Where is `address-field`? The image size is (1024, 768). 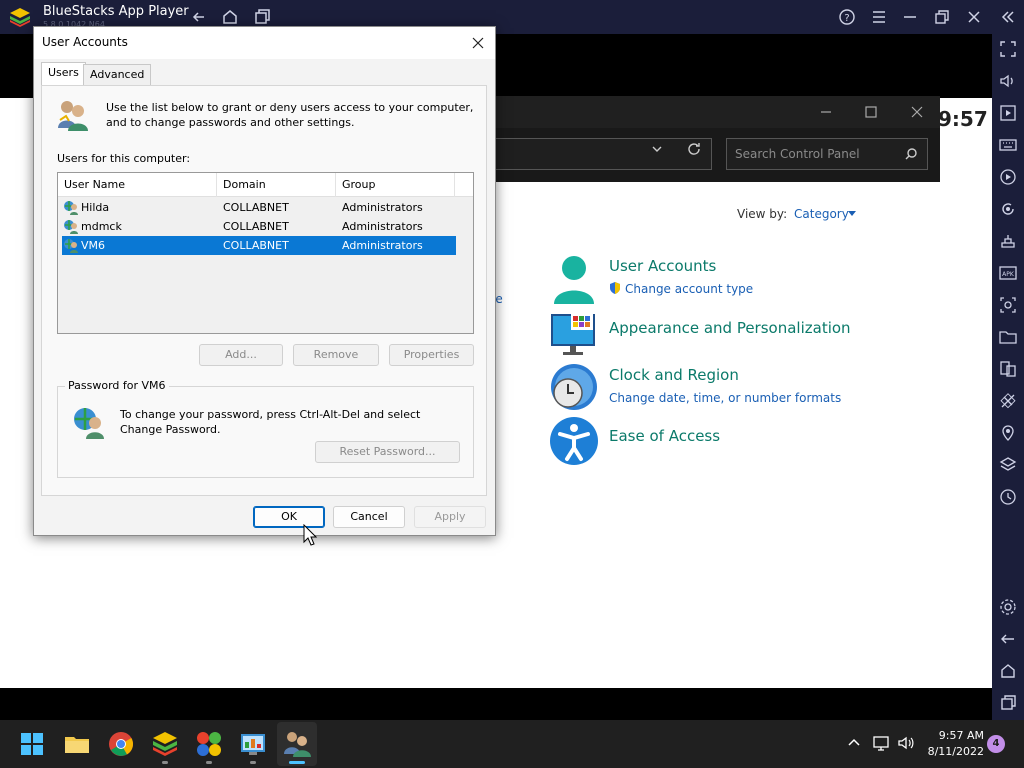 address-field is located at coordinates (599, 154).